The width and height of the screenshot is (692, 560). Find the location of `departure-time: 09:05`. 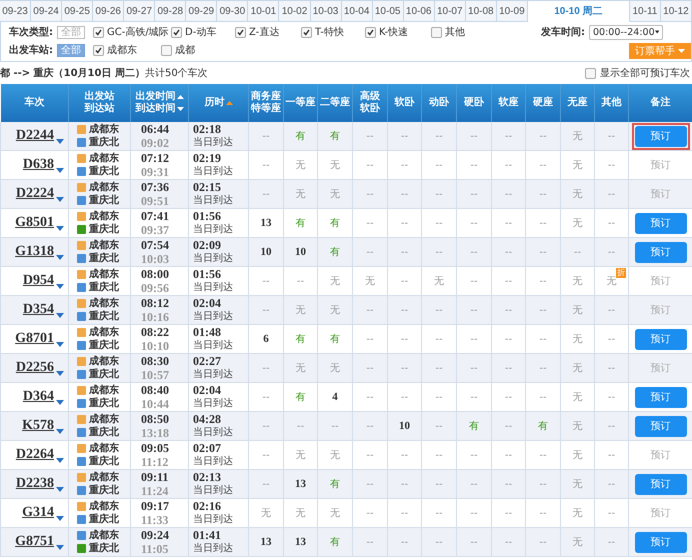

departure-time: 09:05 is located at coordinates (155, 448).